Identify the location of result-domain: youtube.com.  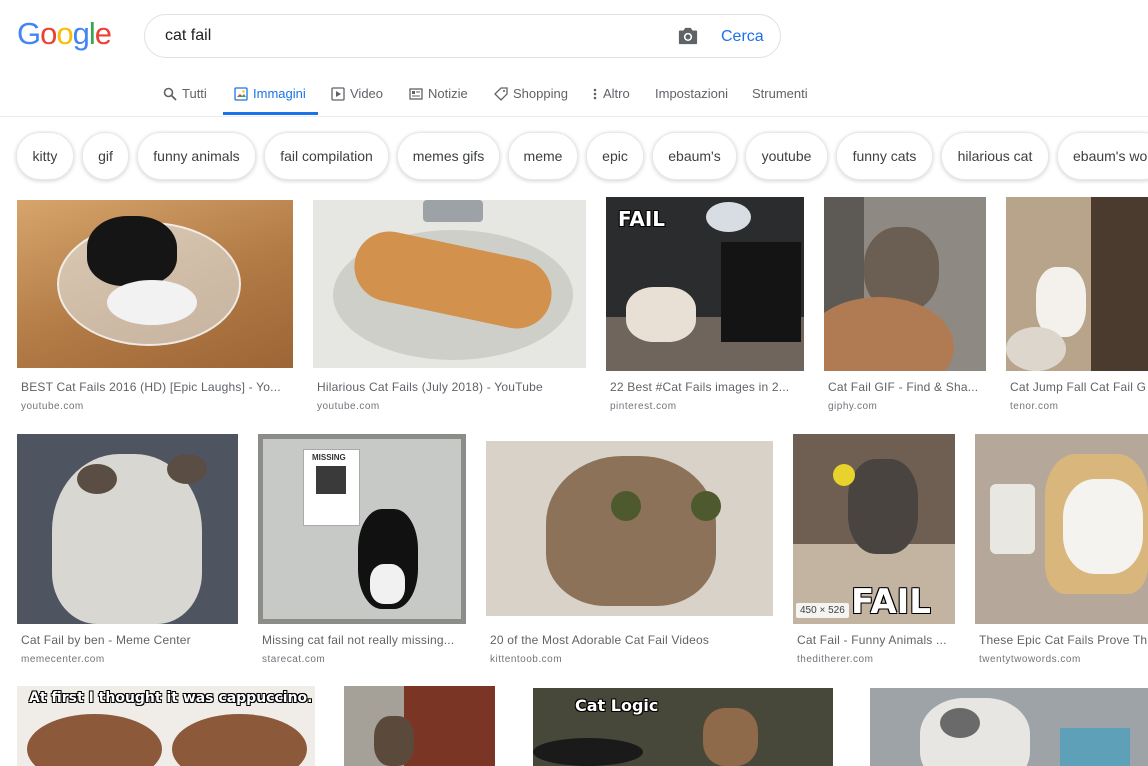
(348, 406).